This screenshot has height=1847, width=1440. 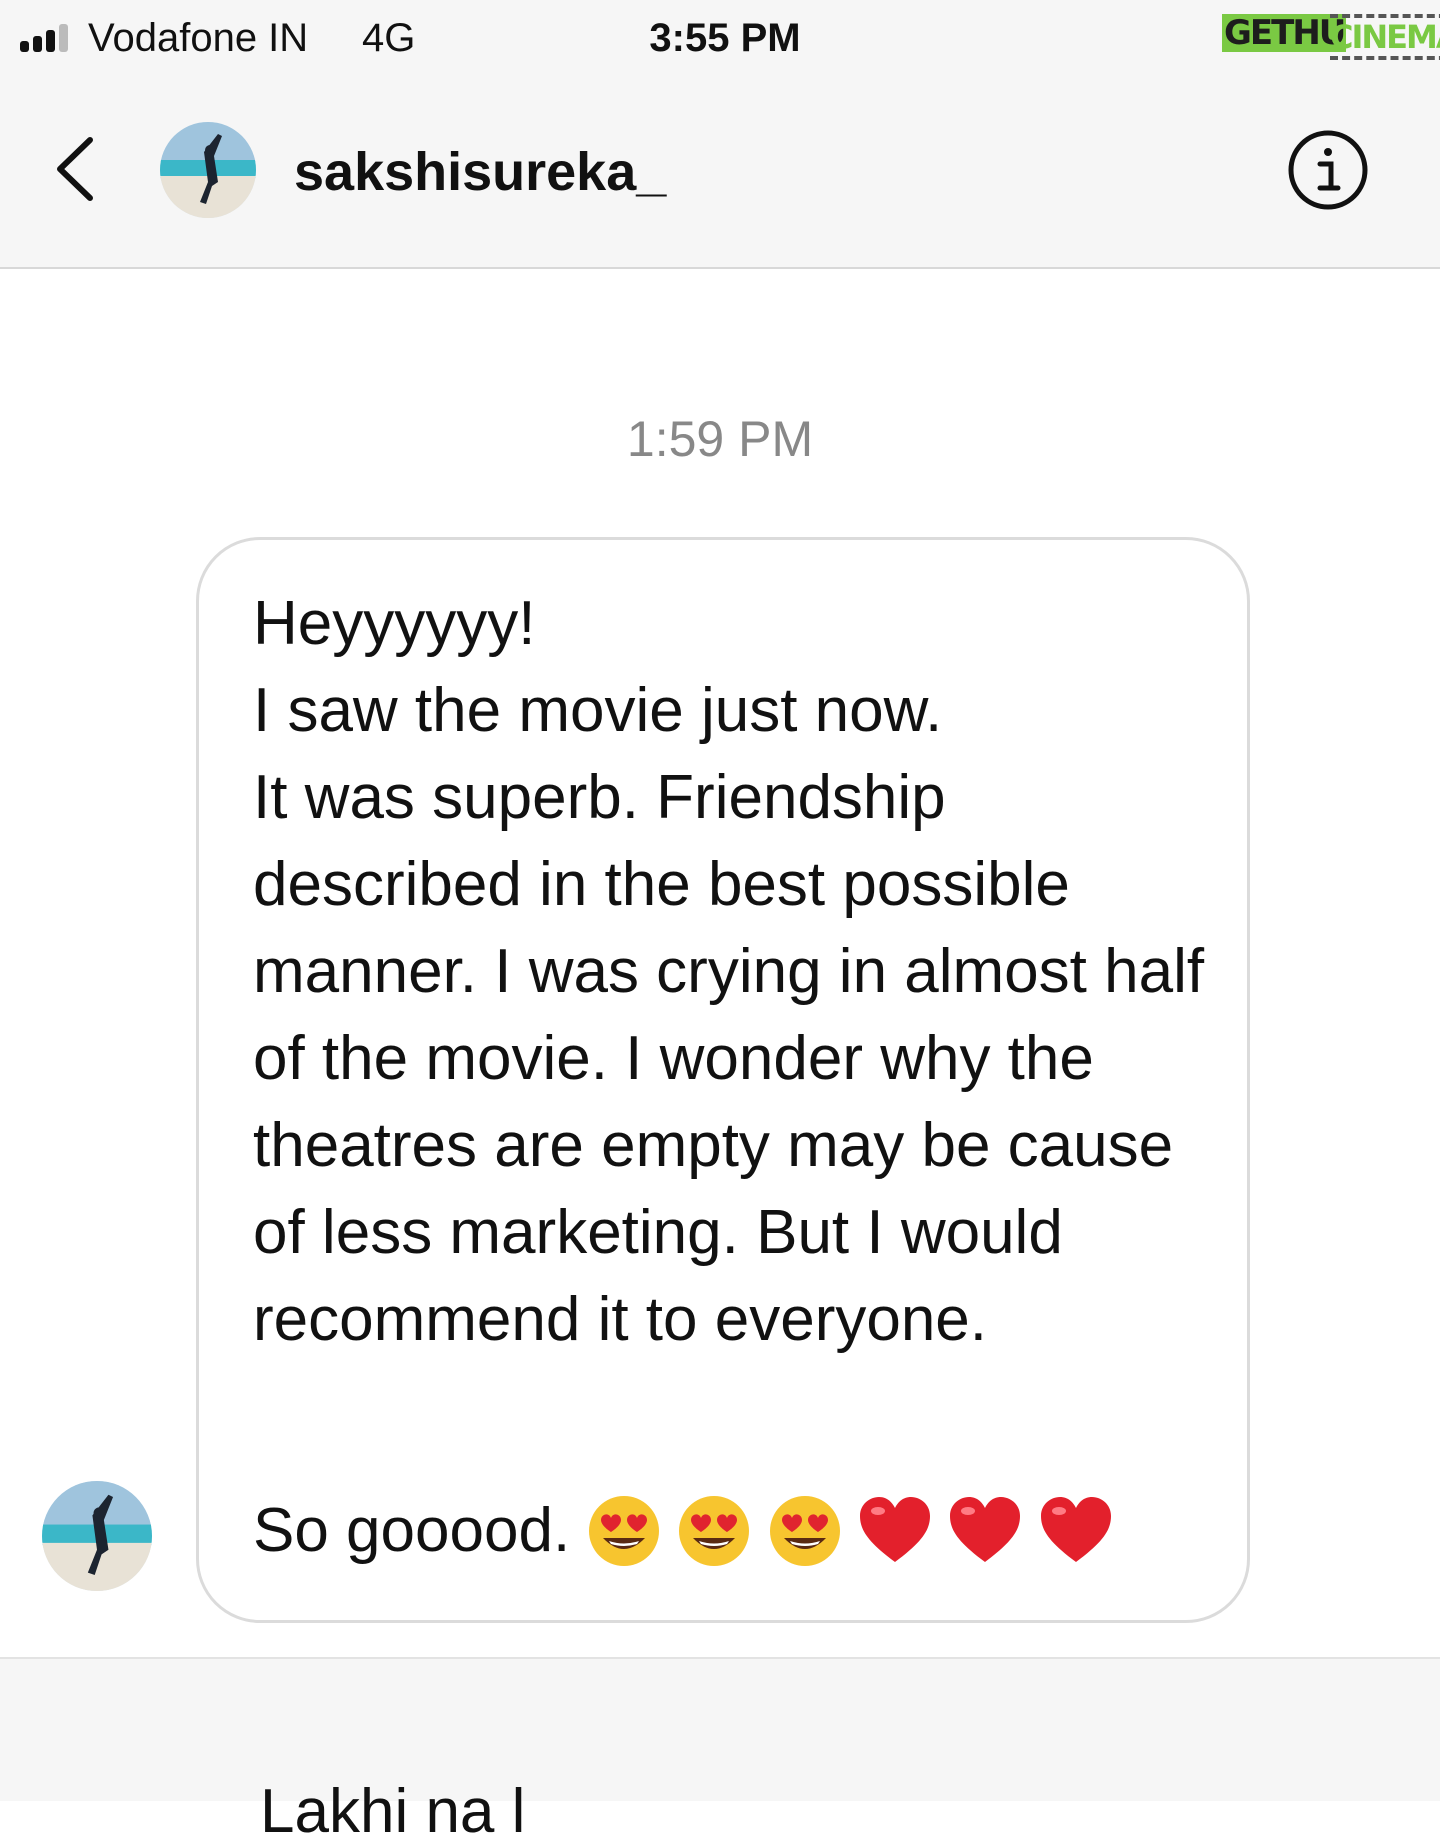 I want to click on message-last-line: So gooood., so click(x=683, y=1530).